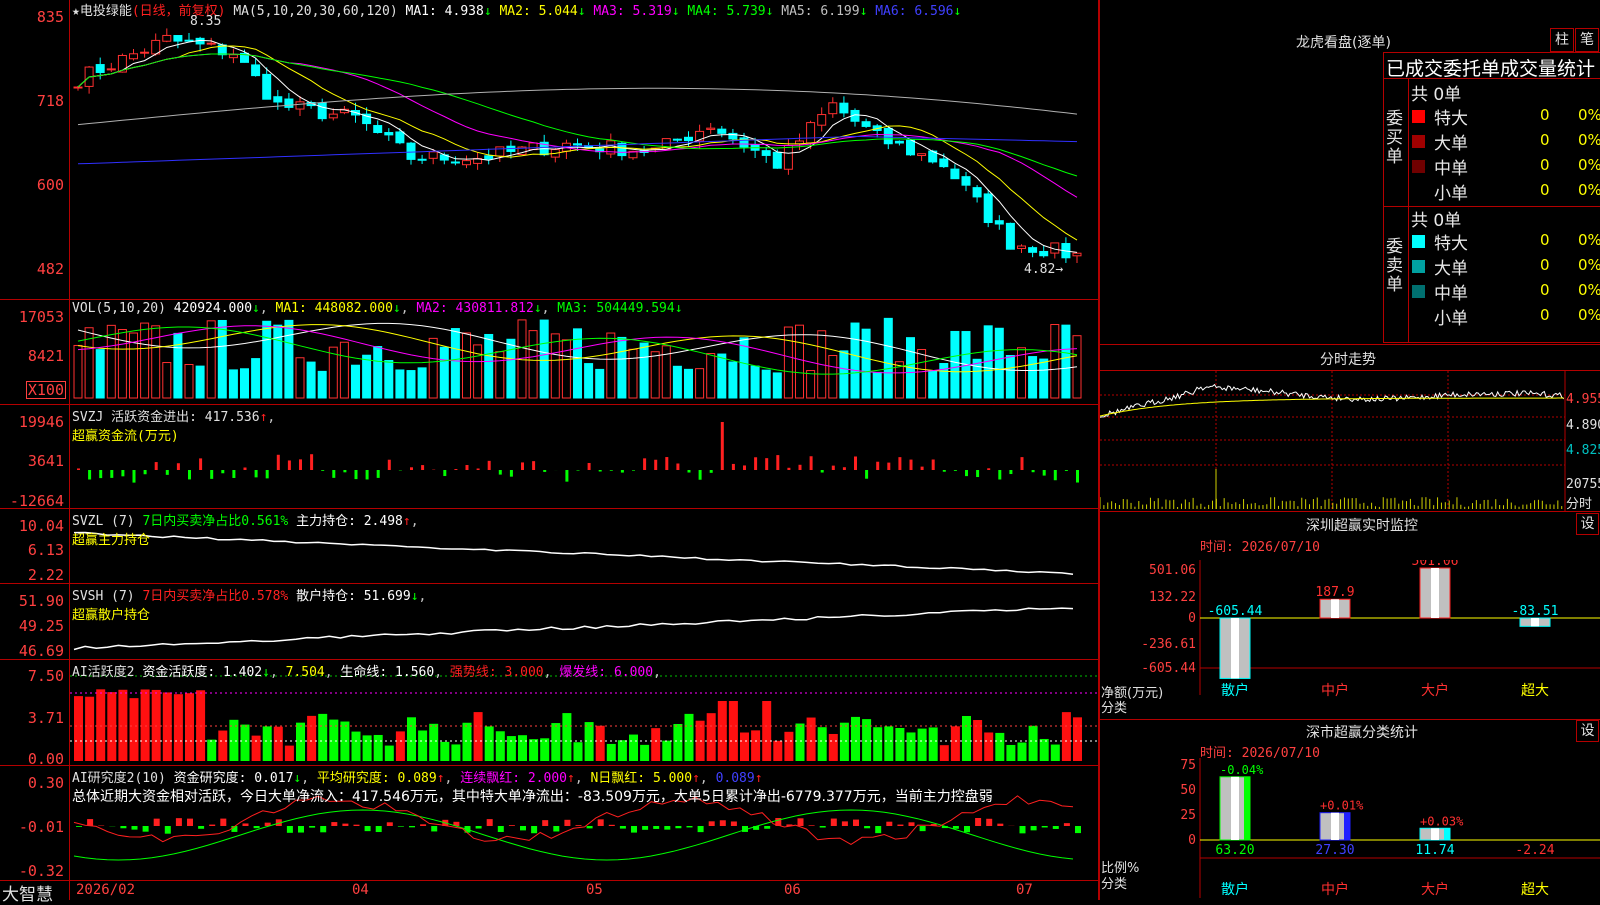 This screenshot has height=905, width=1600. I want to click on ai-yjd-tick: -0.32, so click(41, 871).